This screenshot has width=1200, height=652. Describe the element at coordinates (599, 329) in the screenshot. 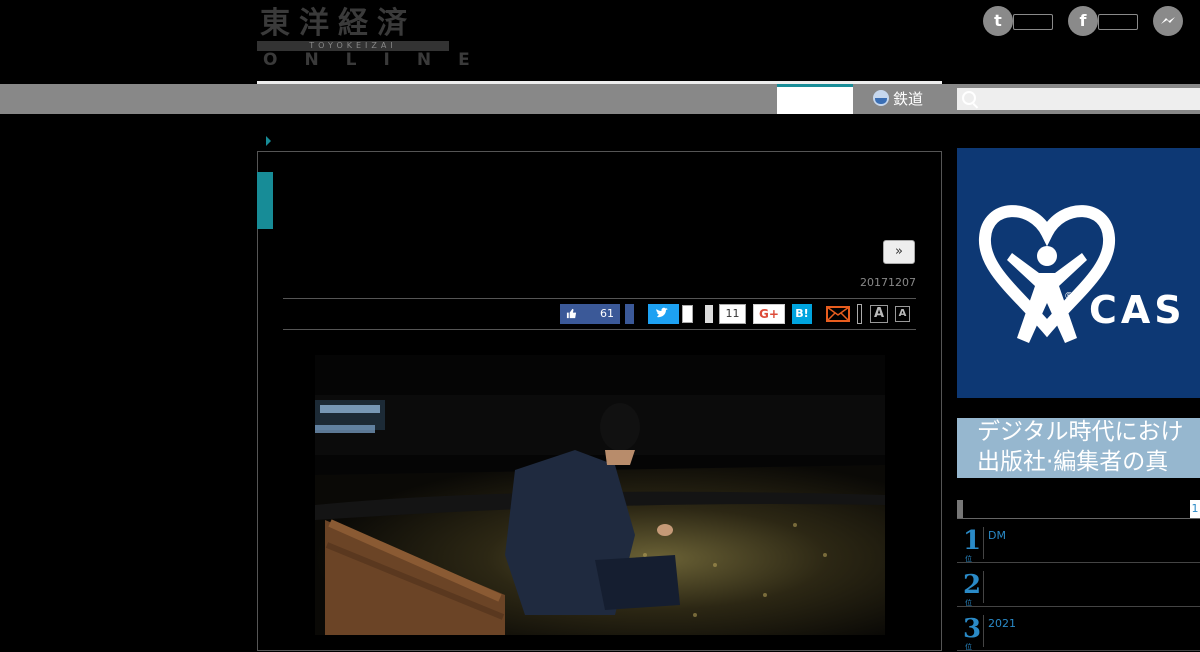

I see `share-bottom-rule` at that location.